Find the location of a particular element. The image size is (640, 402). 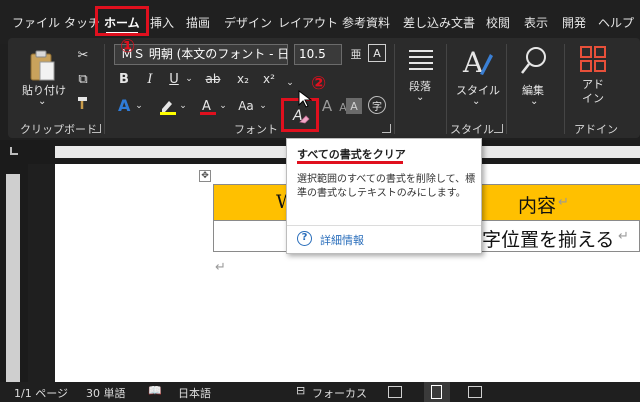

tab-review: 校閲 is located at coordinates (498, 23).